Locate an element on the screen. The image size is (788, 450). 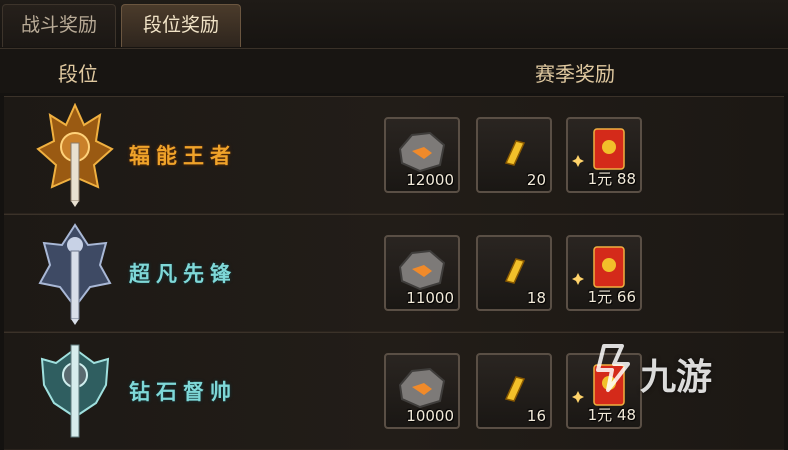
header-rank: 段位 is located at coordinates (78, 74).